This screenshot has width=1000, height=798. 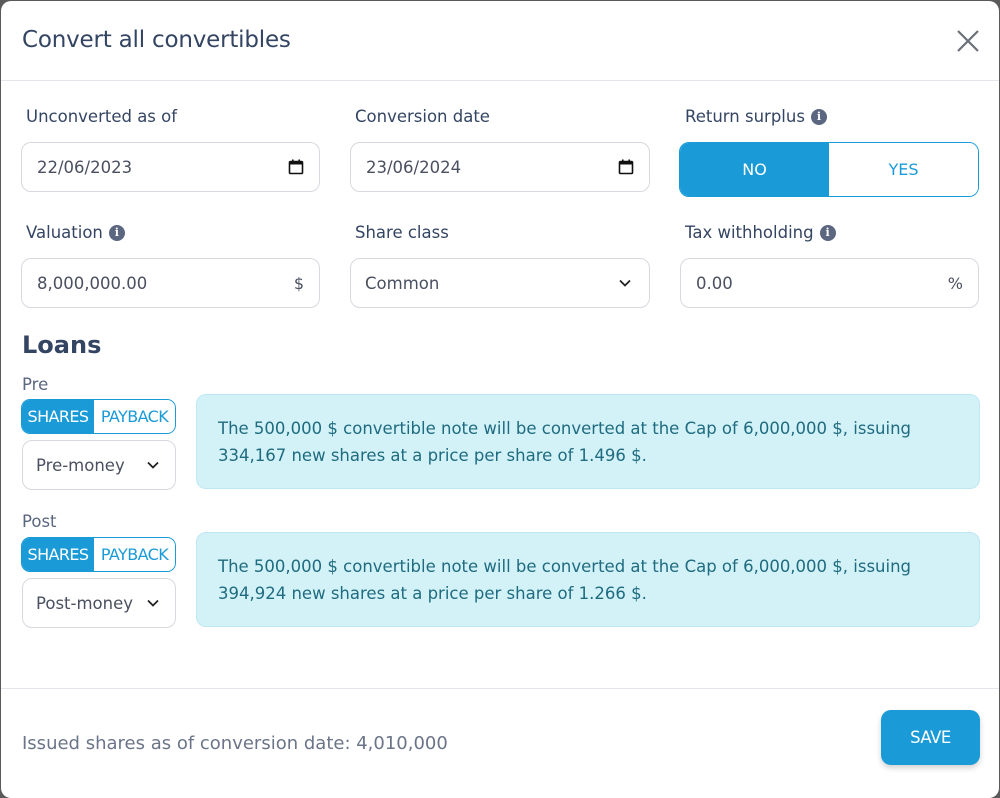 I want to click on share-class-label: Share class, so click(x=402, y=232).